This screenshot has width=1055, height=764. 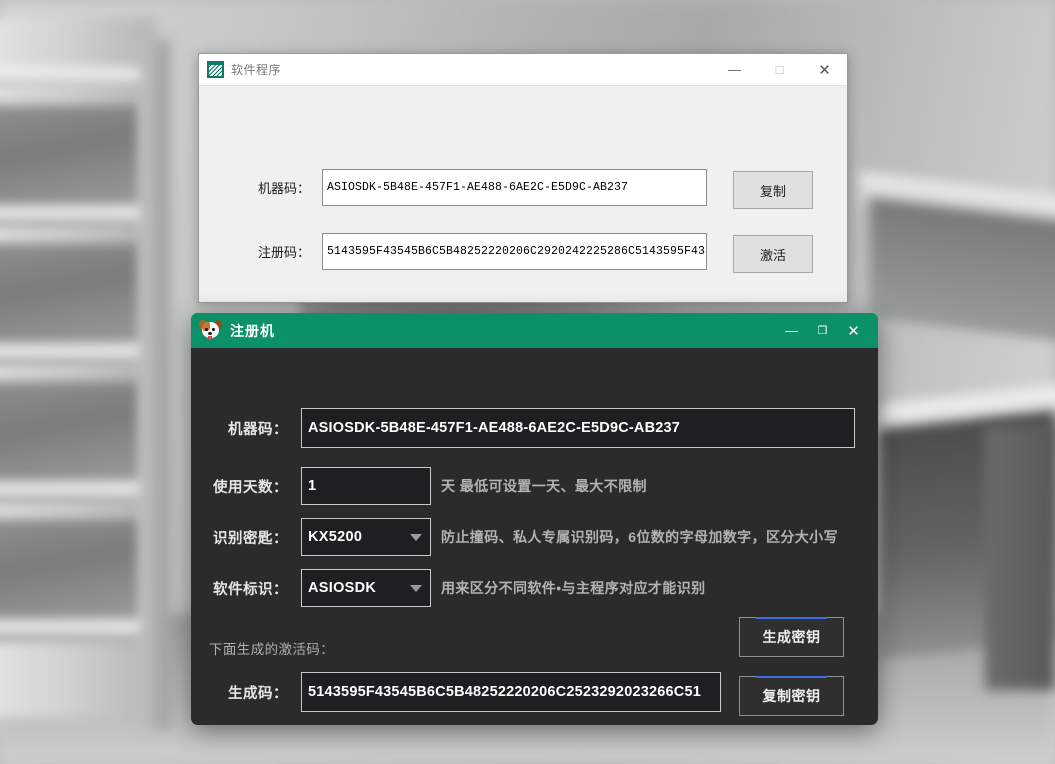 I want to click on keygen-days-label: 使用天数：, so click(x=250, y=487).